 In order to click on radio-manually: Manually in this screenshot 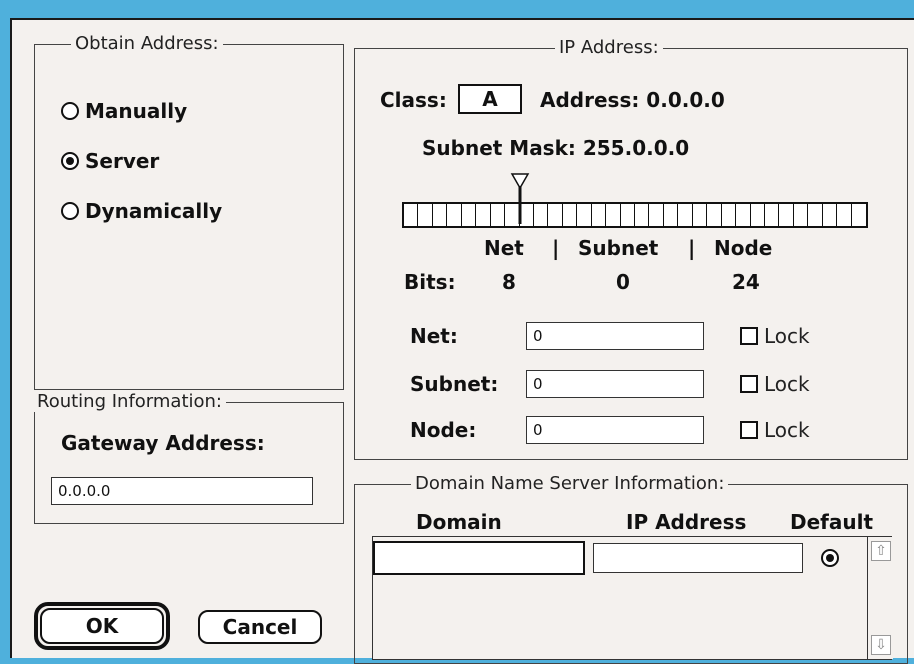, I will do `click(124, 111)`.